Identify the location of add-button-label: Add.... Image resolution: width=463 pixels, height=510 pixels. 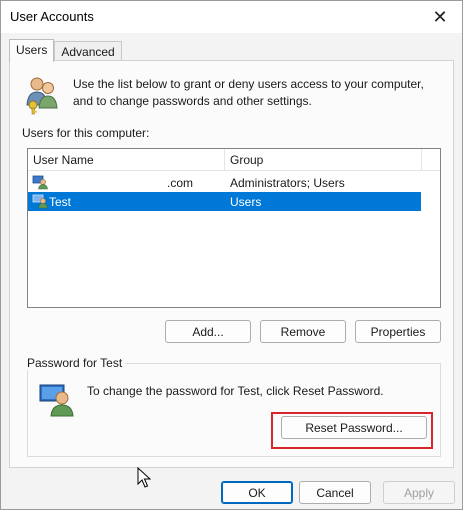
(208, 331).